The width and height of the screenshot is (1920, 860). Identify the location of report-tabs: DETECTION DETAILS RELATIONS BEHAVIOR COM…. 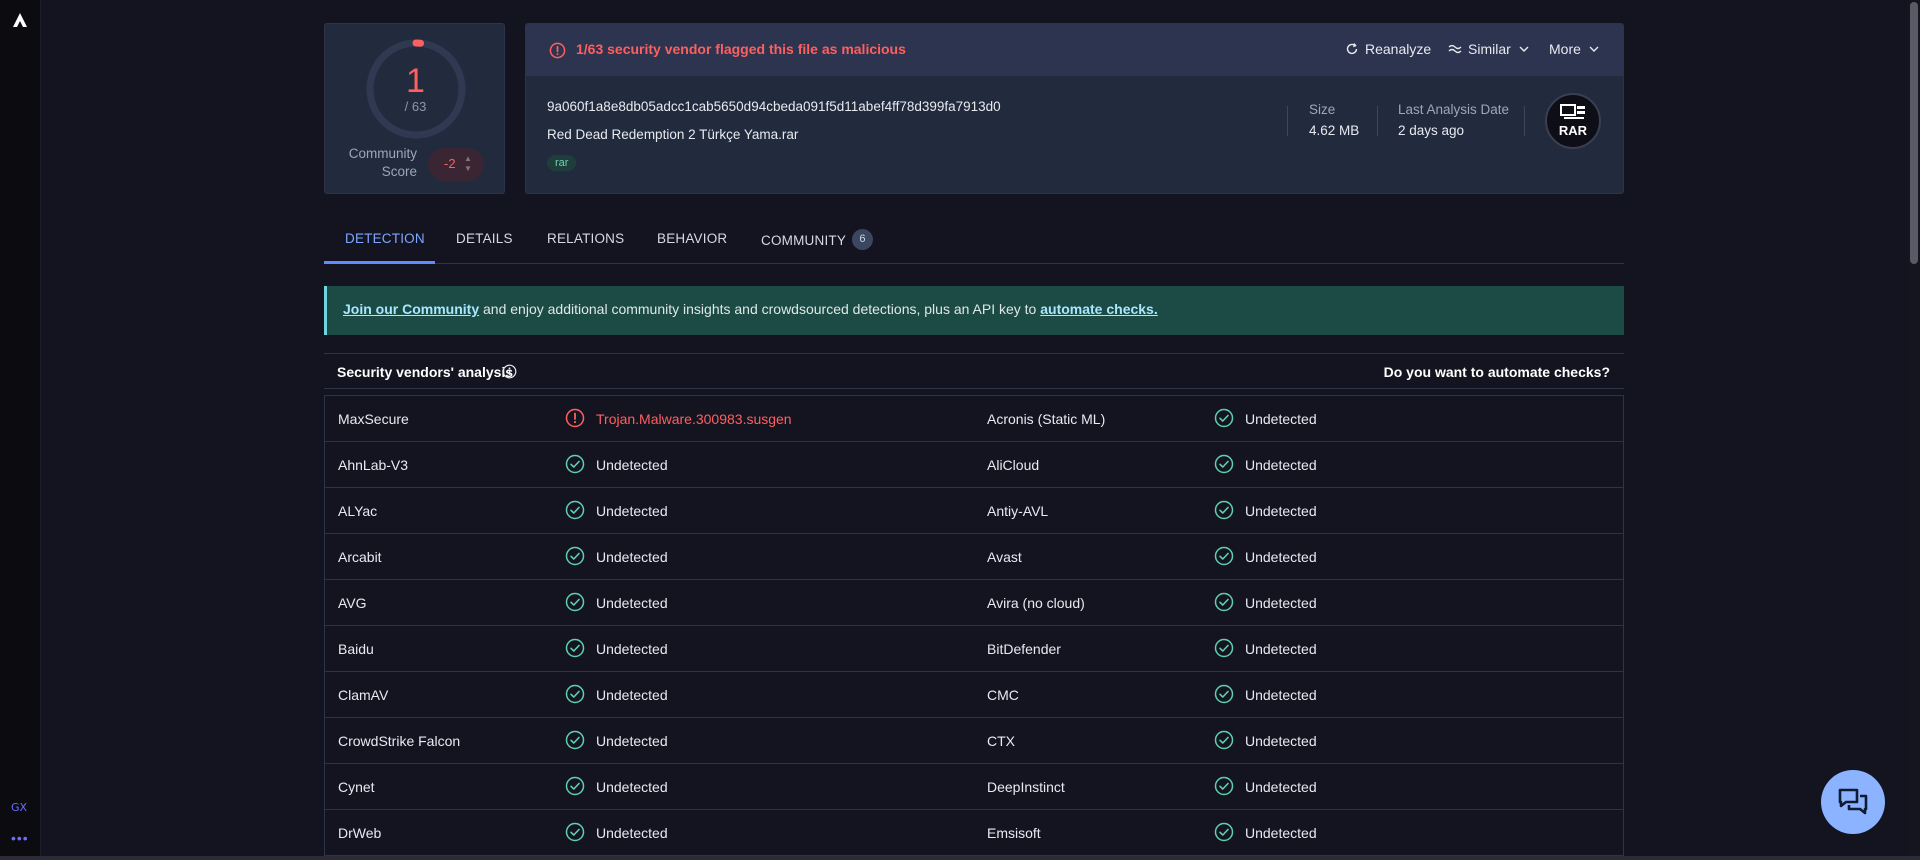
(974, 244).